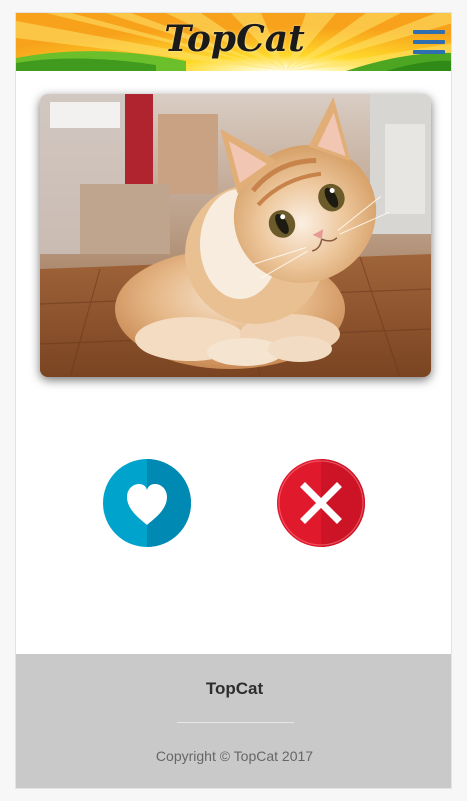  I want to click on footer-copyright: Copyright © TopCat 2017, so click(234, 756).